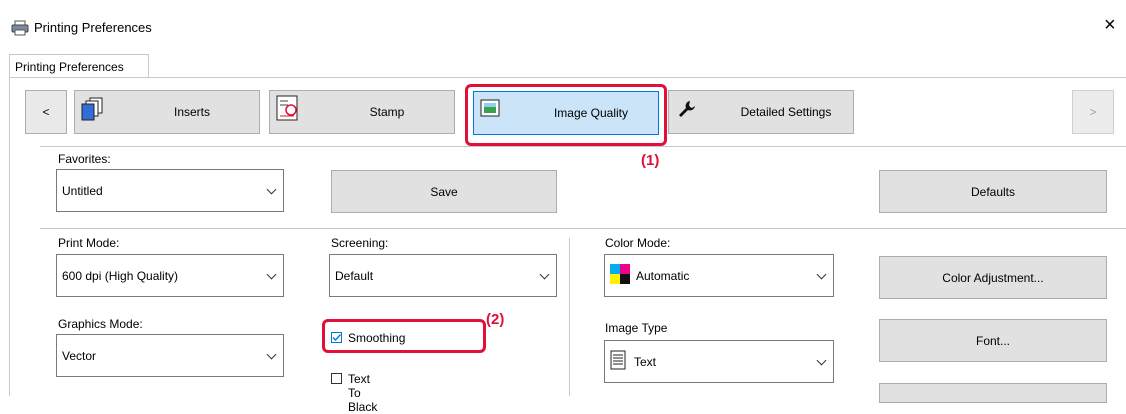  I want to click on detailed-settings-button: Detailed Settings, so click(761, 112).